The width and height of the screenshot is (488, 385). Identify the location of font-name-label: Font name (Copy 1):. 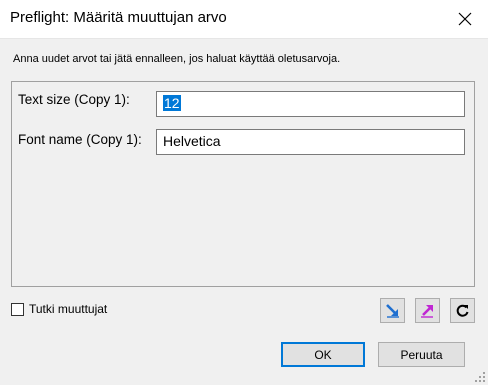
(80, 139).